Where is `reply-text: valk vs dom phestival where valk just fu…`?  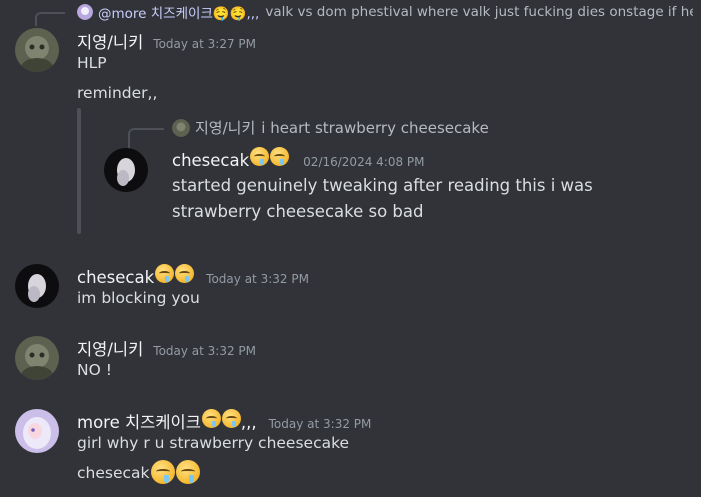 reply-text: valk vs dom phestival where valk just fu… is located at coordinates (479, 12).